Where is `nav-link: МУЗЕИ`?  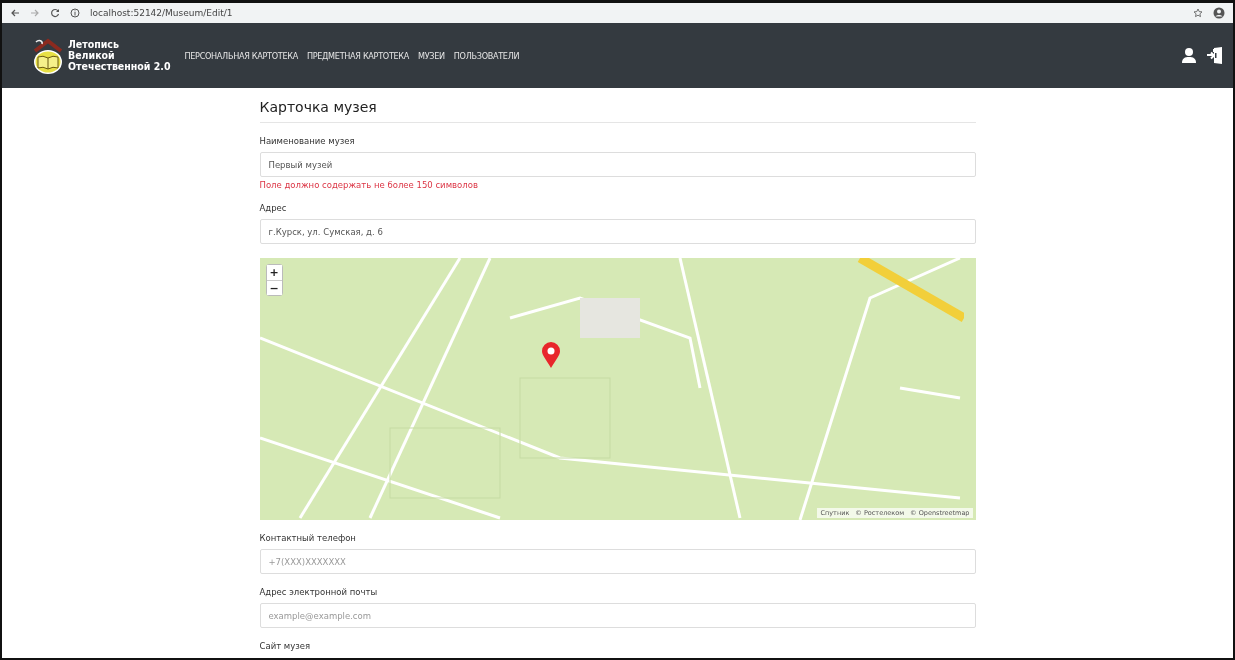
nav-link: МУЗЕИ is located at coordinates (431, 55).